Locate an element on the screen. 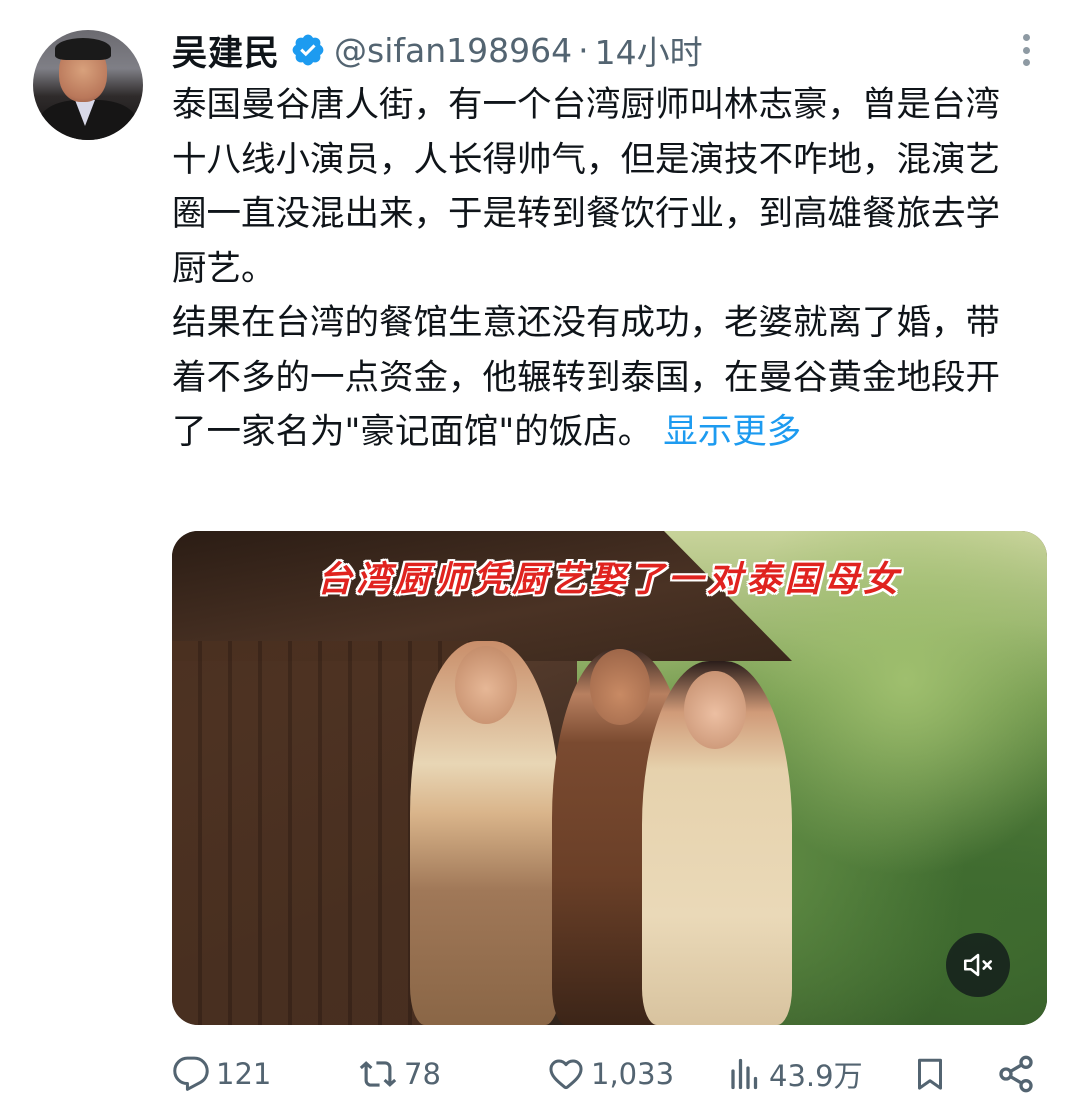  verified-badge-icon is located at coordinates (308, 50).